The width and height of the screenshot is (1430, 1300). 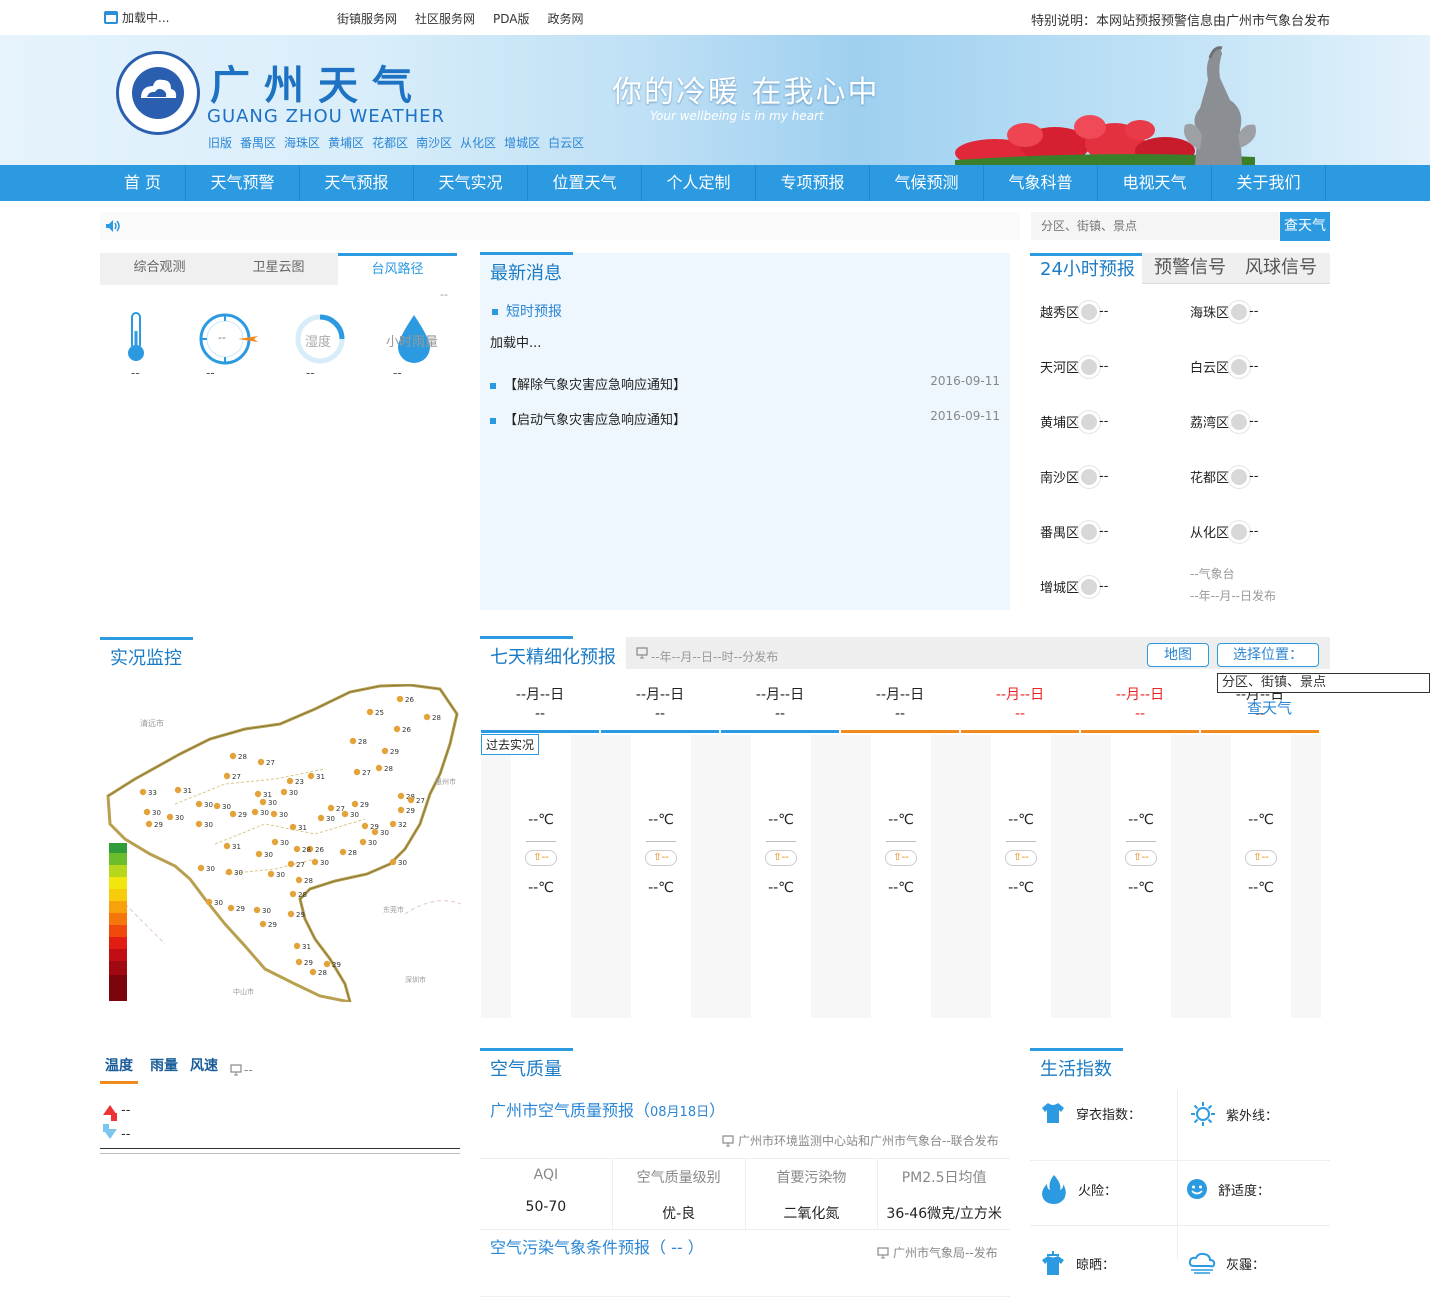 What do you see at coordinates (607, 1109) in the screenshot?
I see `air-forecast-title: 广州市空气质量预报（08月18日）` at bounding box center [607, 1109].